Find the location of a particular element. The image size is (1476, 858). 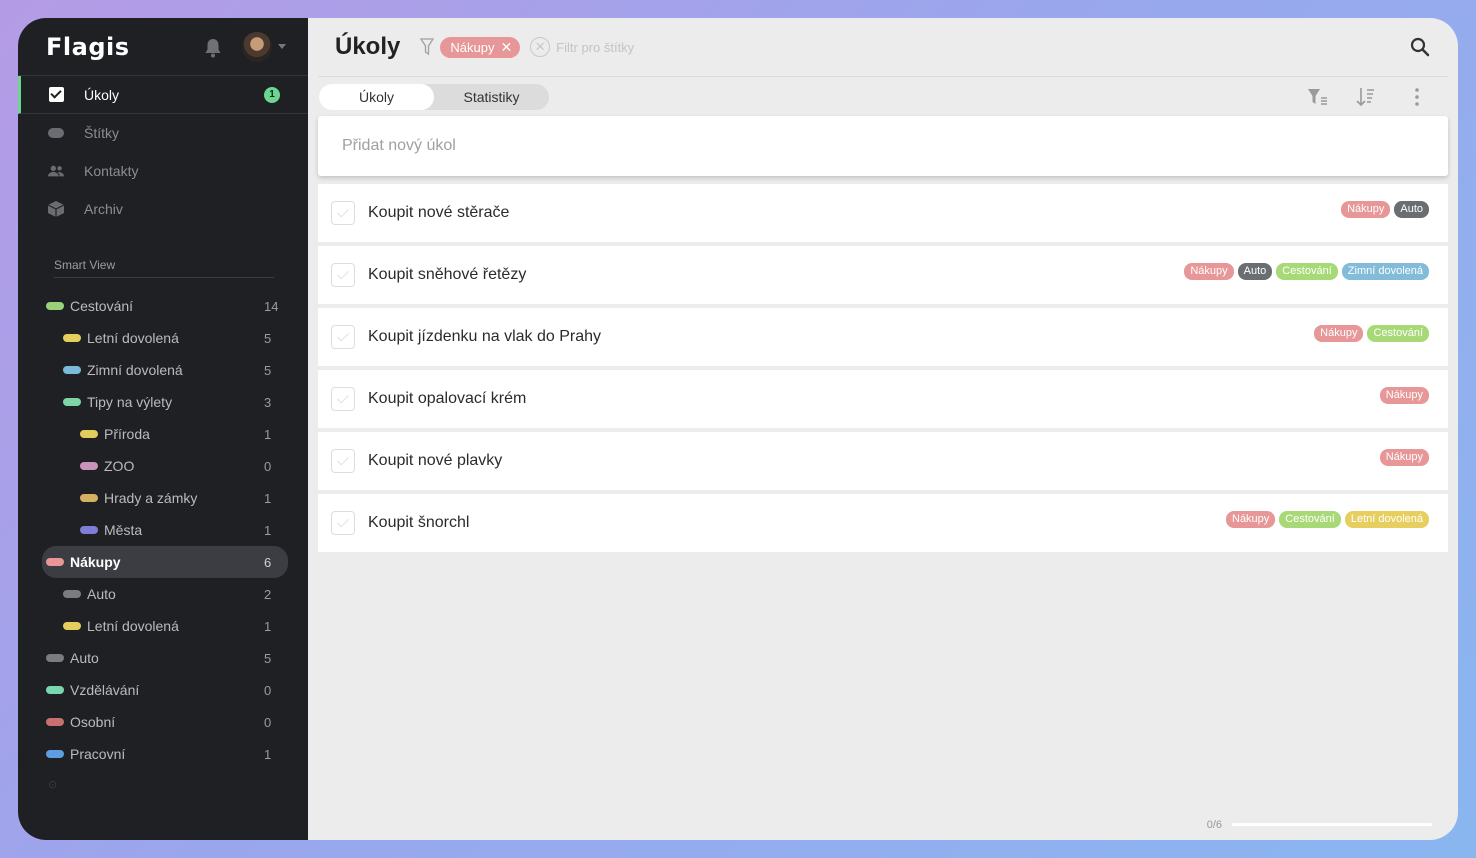

tag-tree-label: Hrady a zámky is located at coordinates (151, 498).